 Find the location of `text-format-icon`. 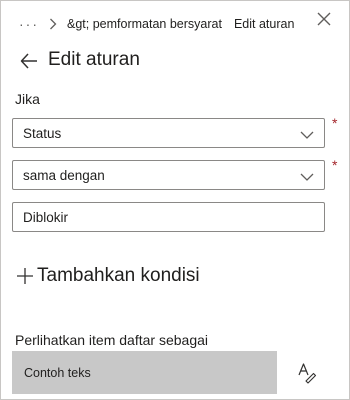

text-format-icon is located at coordinates (307, 373).